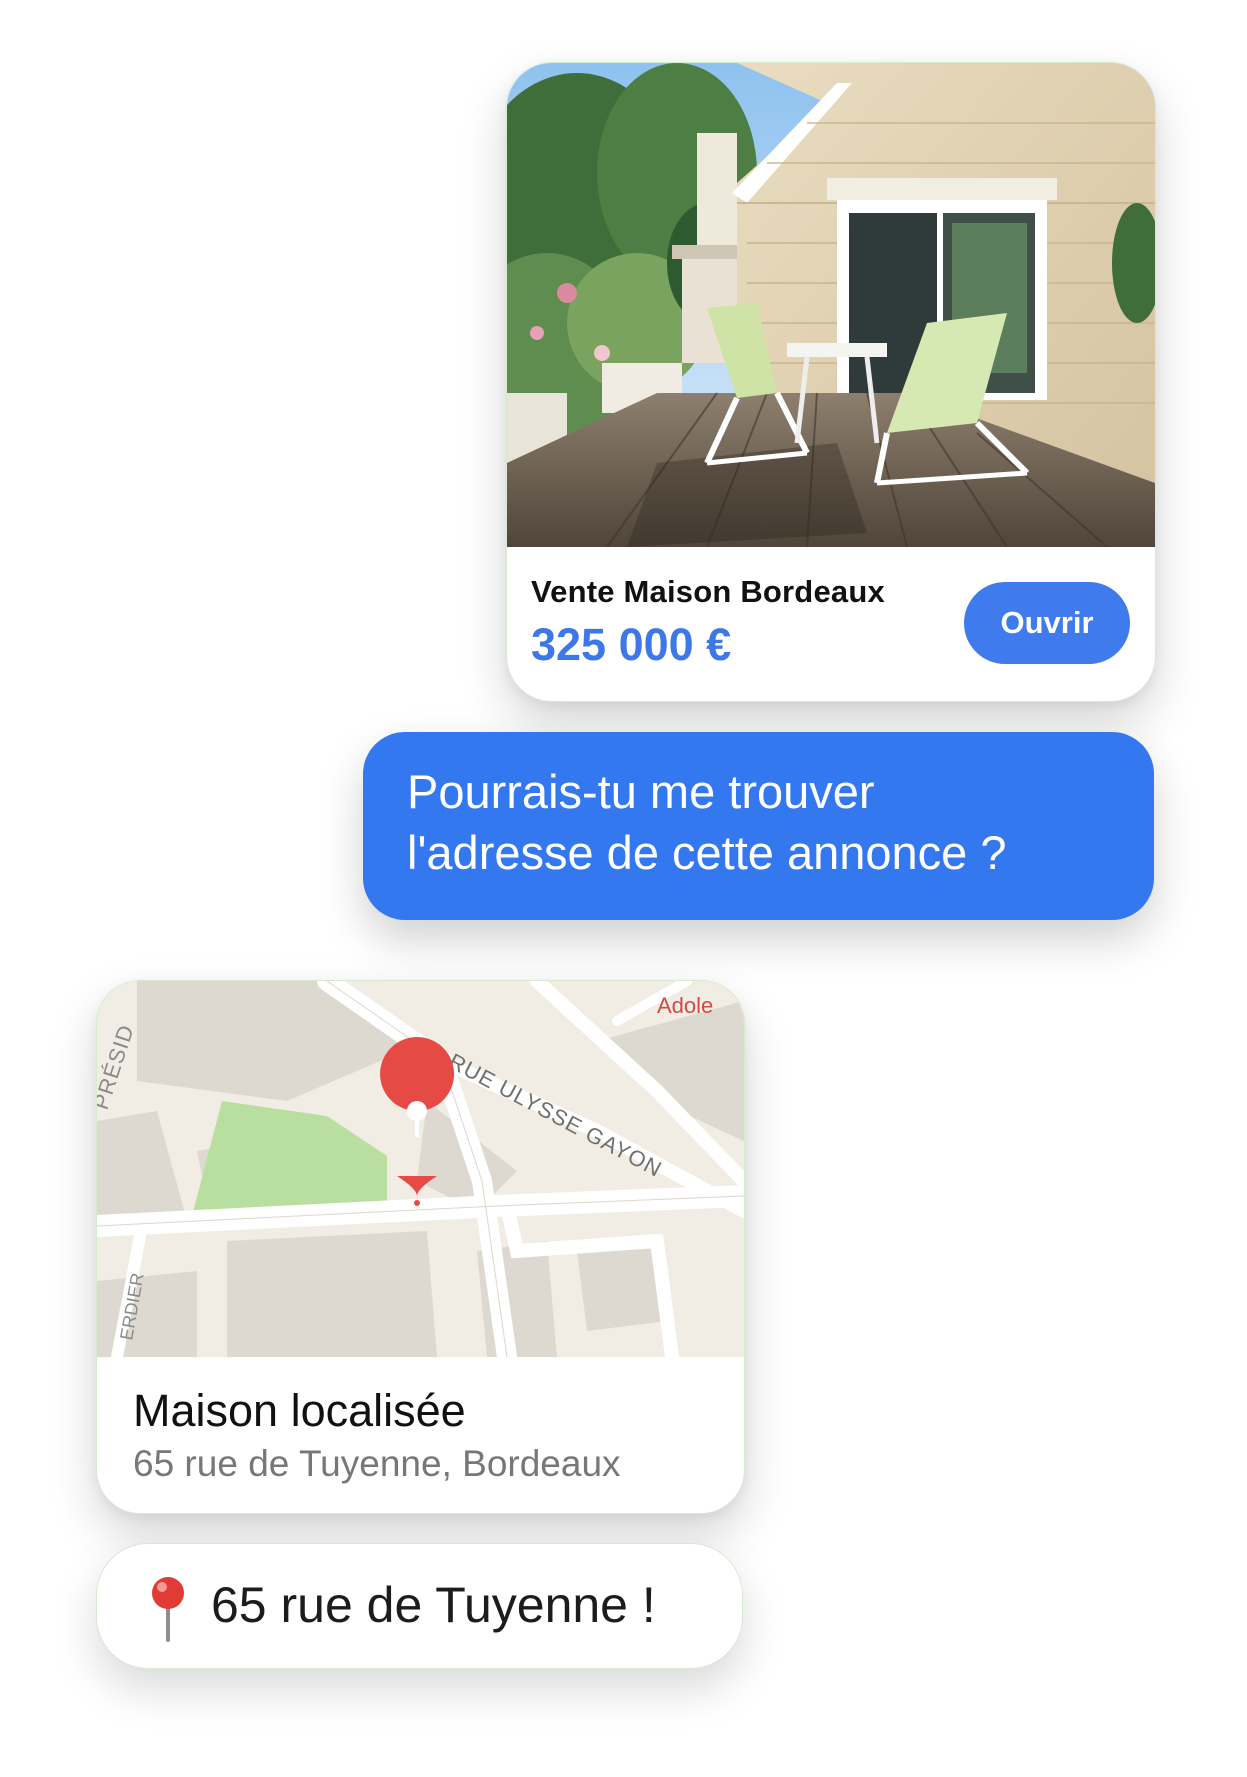 This screenshot has height=1777, width=1247. I want to click on assistant-reply-bubble: 65 rue de Tuyenne !, so click(419, 1606).